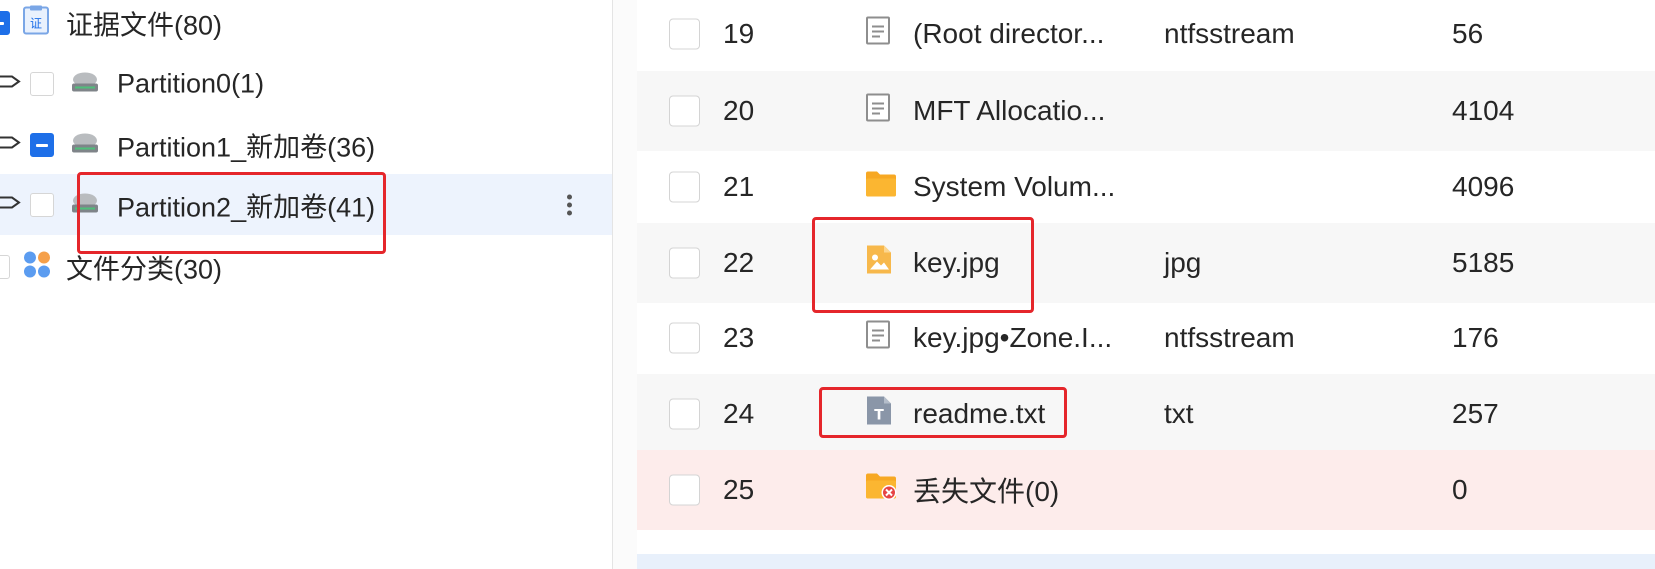  I want to click on row-number: 19, so click(739, 33).